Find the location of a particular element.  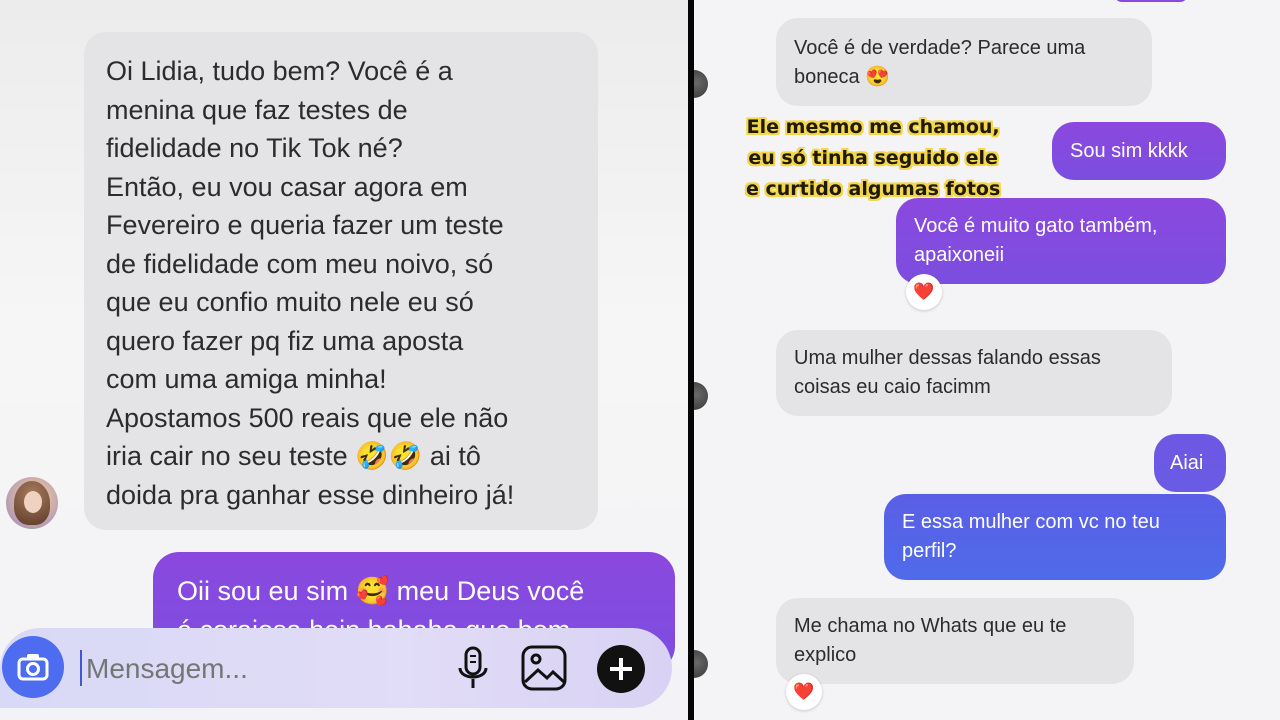

sender-avatar is located at coordinates (32, 503).